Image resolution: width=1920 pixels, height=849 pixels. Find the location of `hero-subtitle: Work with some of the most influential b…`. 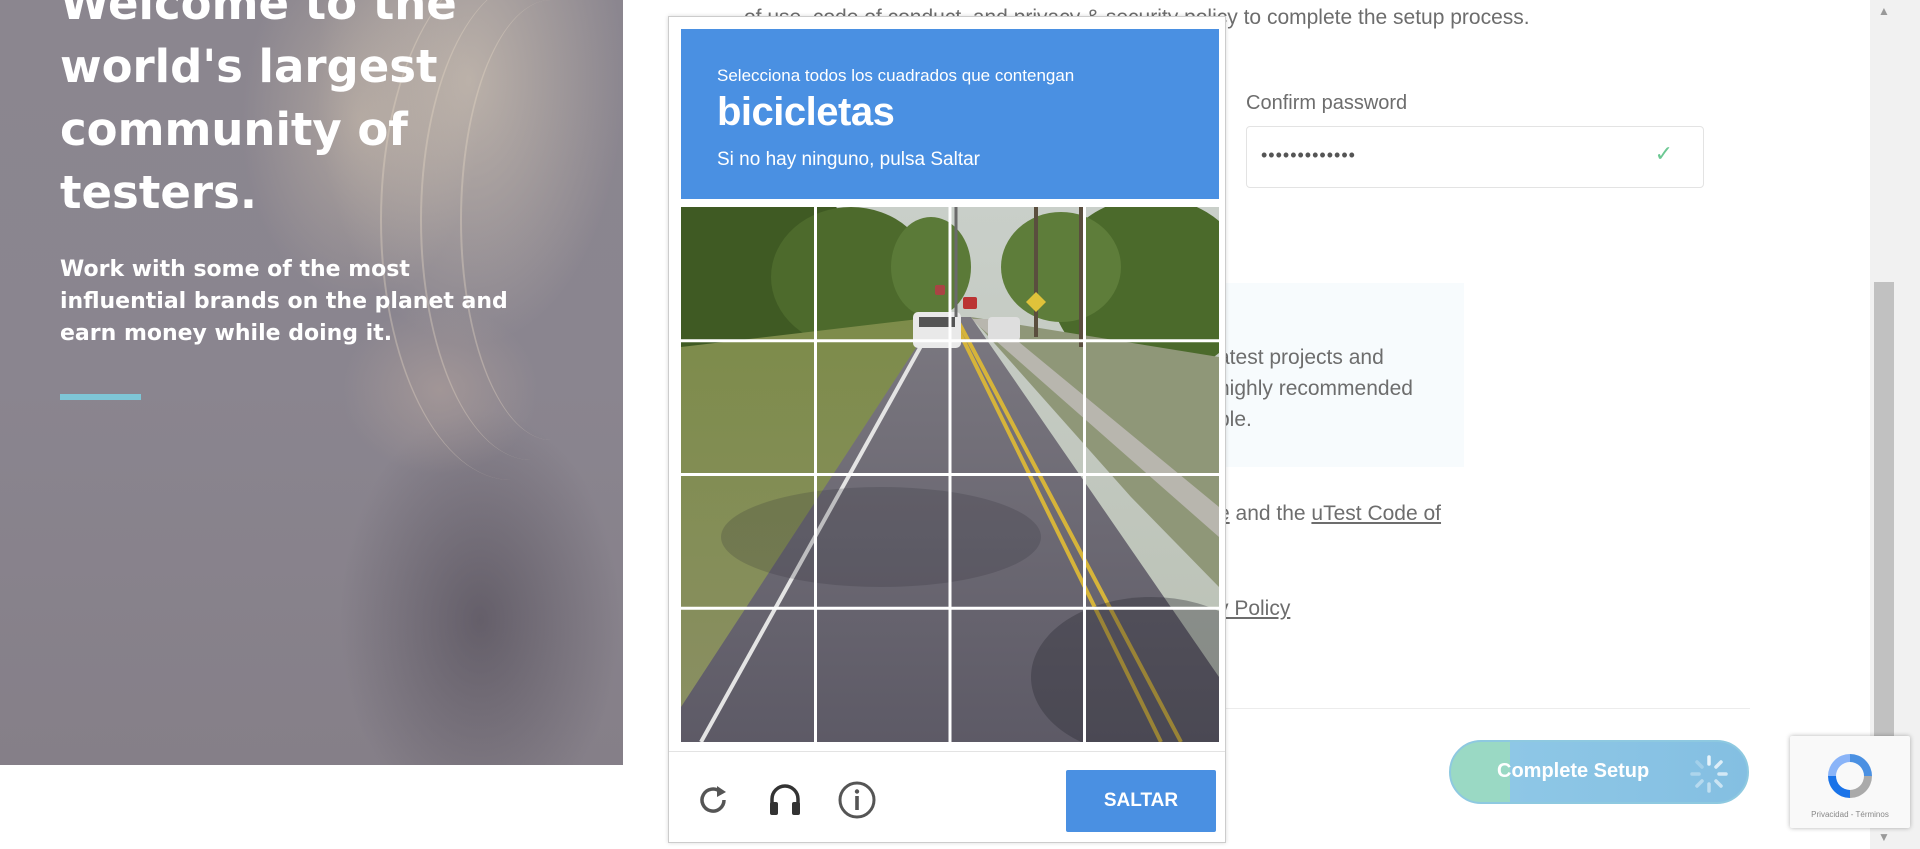

hero-subtitle: Work with some of the most influential b… is located at coordinates (284, 301).